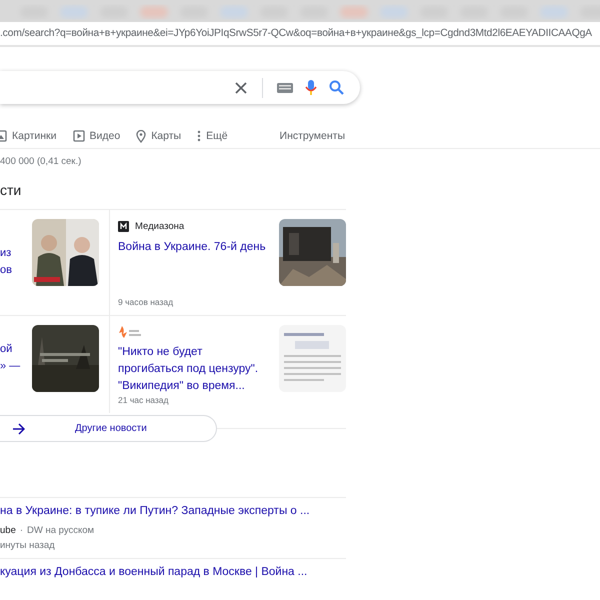 This screenshot has width=600, height=600. What do you see at coordinates (193, 268) in the screenshot?
I see `news-headline: Война в Украине. 76-й день` at bounding box center [193, 268].